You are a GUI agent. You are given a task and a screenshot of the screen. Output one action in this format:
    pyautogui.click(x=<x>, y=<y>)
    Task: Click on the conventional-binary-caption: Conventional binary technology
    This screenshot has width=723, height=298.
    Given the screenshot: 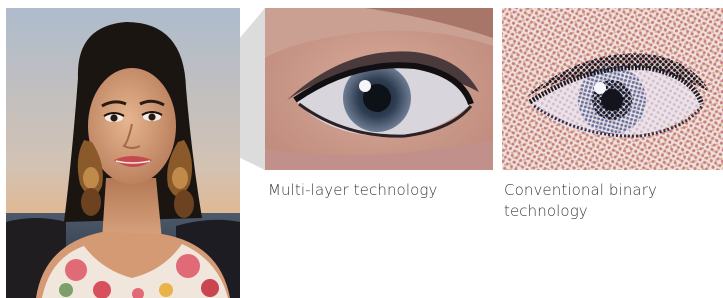 What is the action you would take?
    pyautogui.click(x=580, y=200)
    